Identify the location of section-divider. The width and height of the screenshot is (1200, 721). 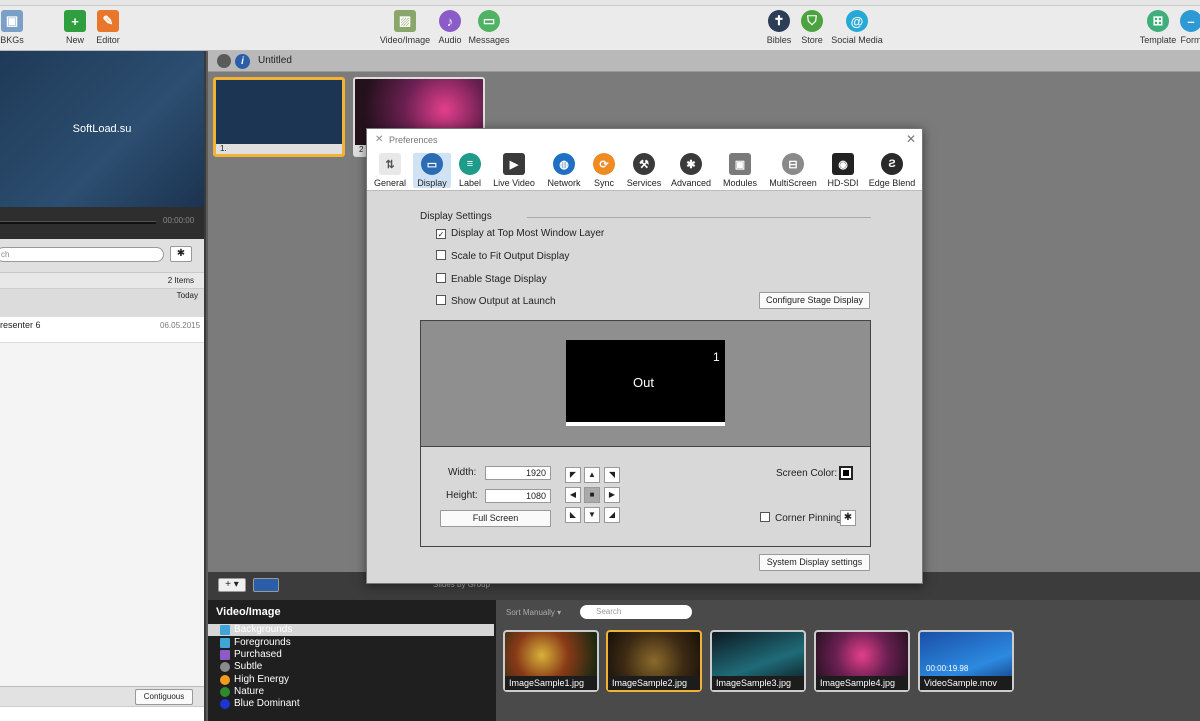
(699, 217).